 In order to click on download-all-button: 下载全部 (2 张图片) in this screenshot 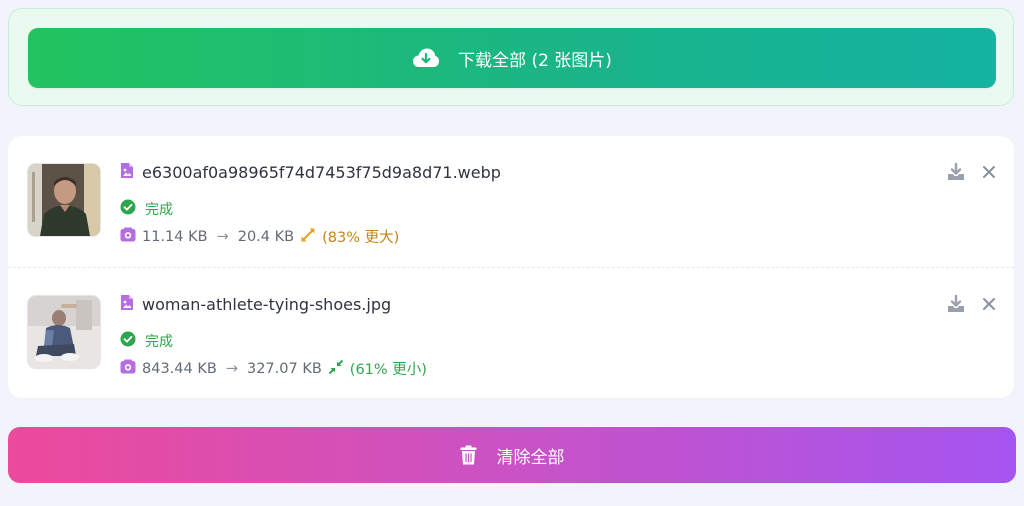, I will do `click(512, 58)`.